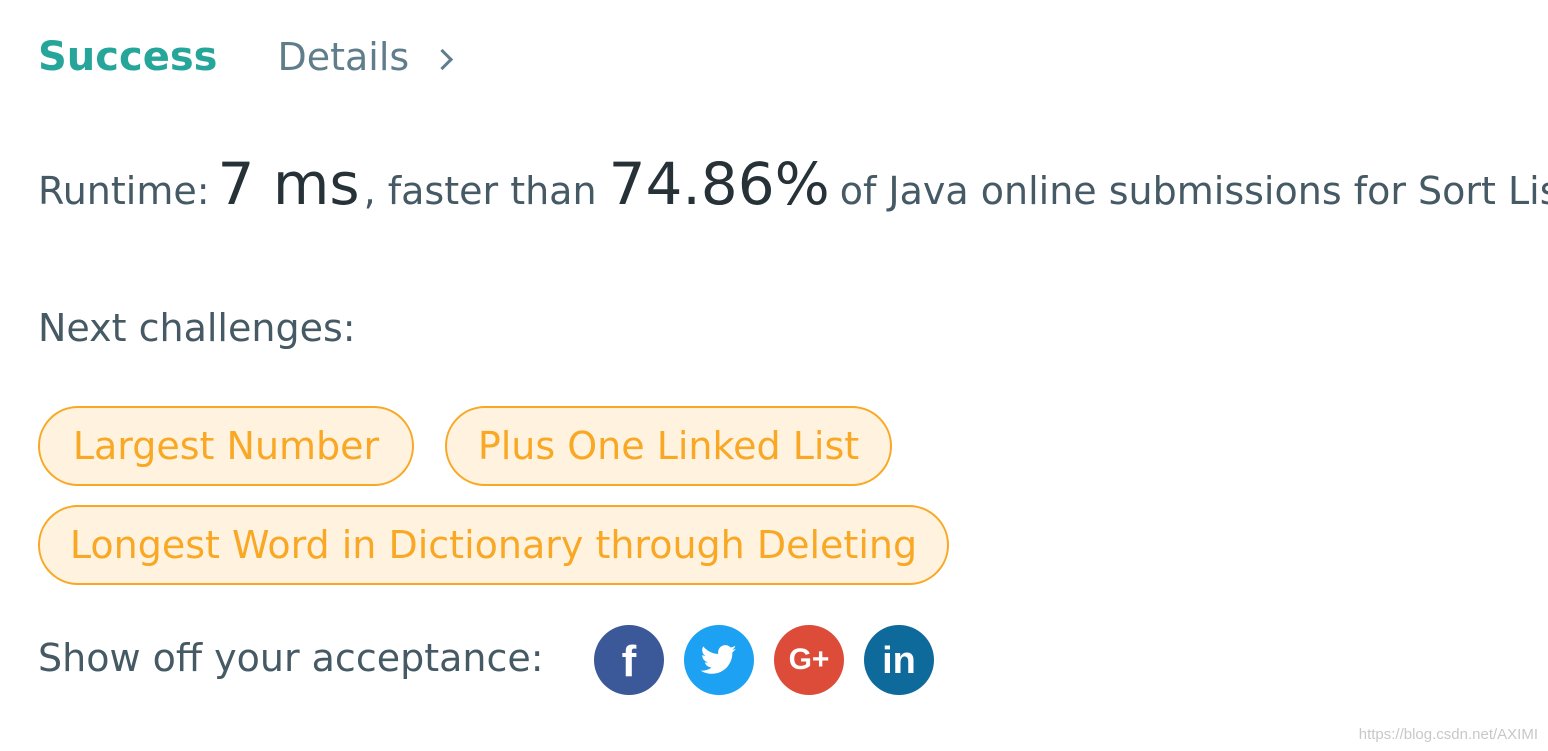  Describe the element at coordinates (128, 57) in the screenshot. I see `status-success: Success` at that location.